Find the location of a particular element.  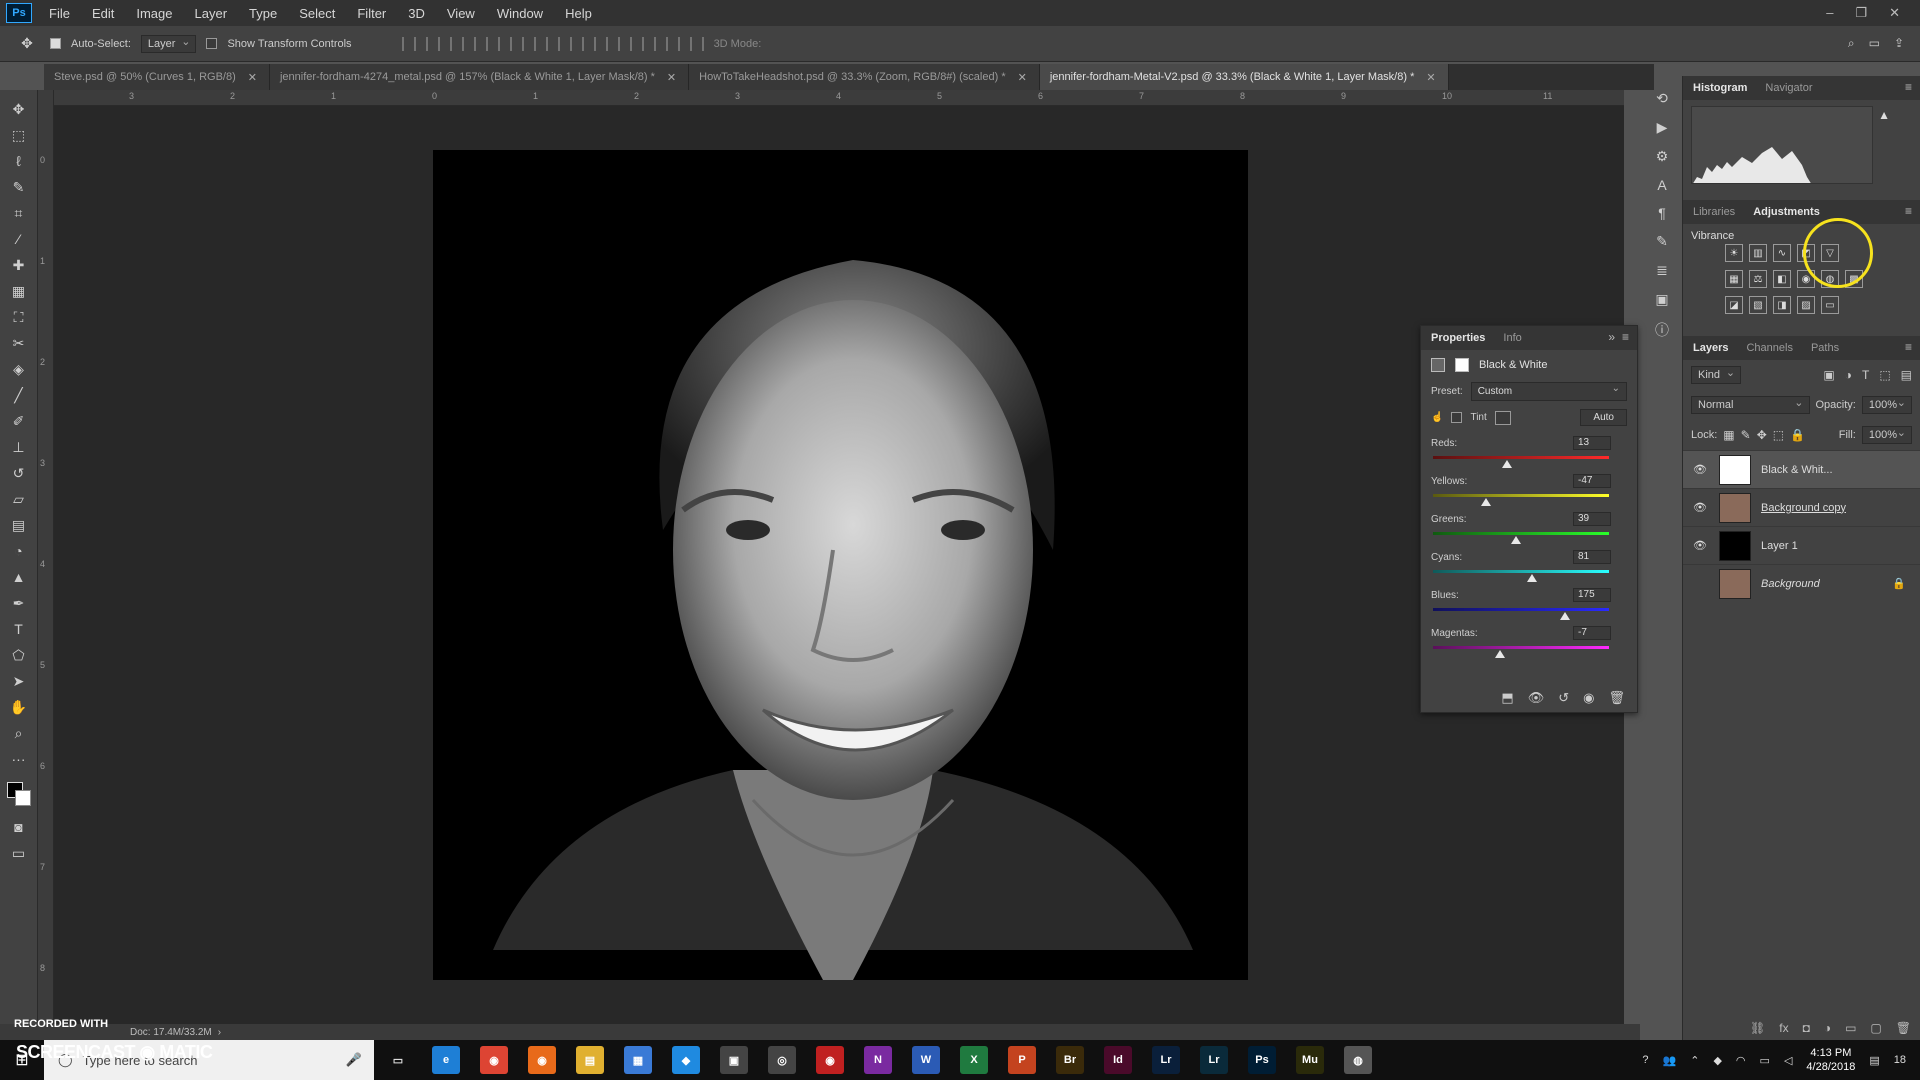

taskbar-app-icon: ◍ is located at coordinates (1358, 1060).